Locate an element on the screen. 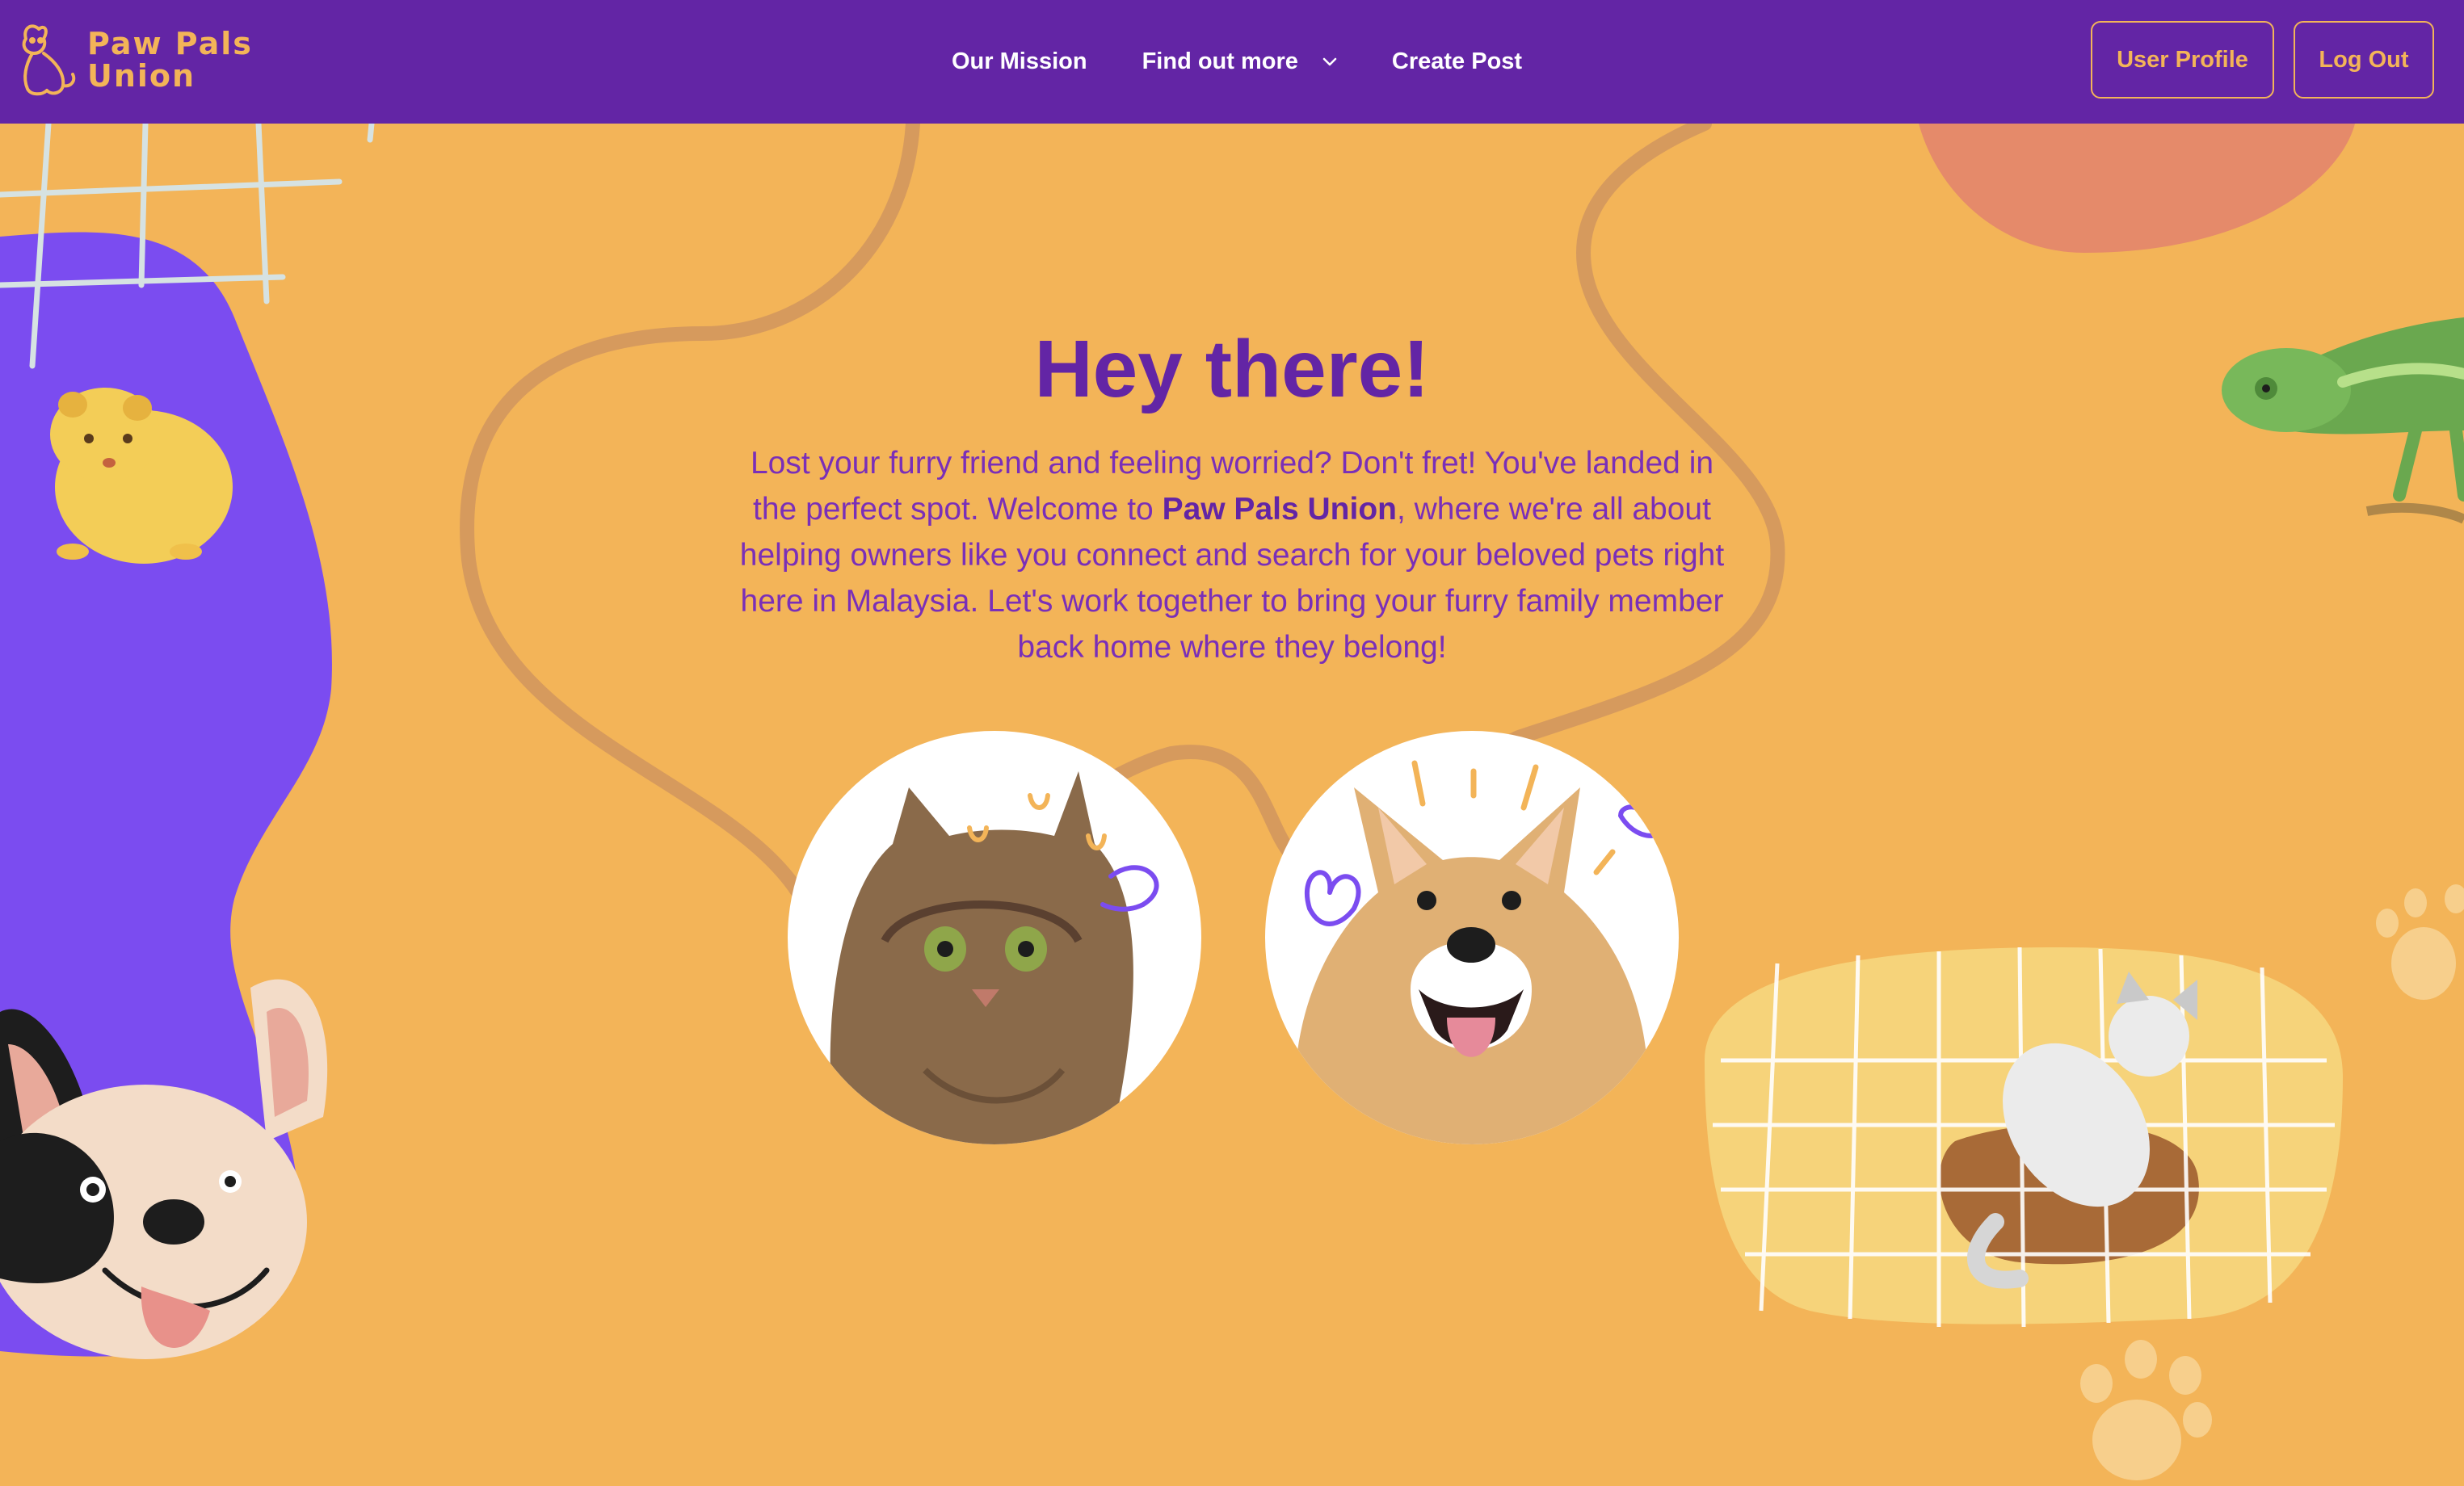 This screenshot has height=1486, width=2464. cat-photo is located at coordinates (994, 938).